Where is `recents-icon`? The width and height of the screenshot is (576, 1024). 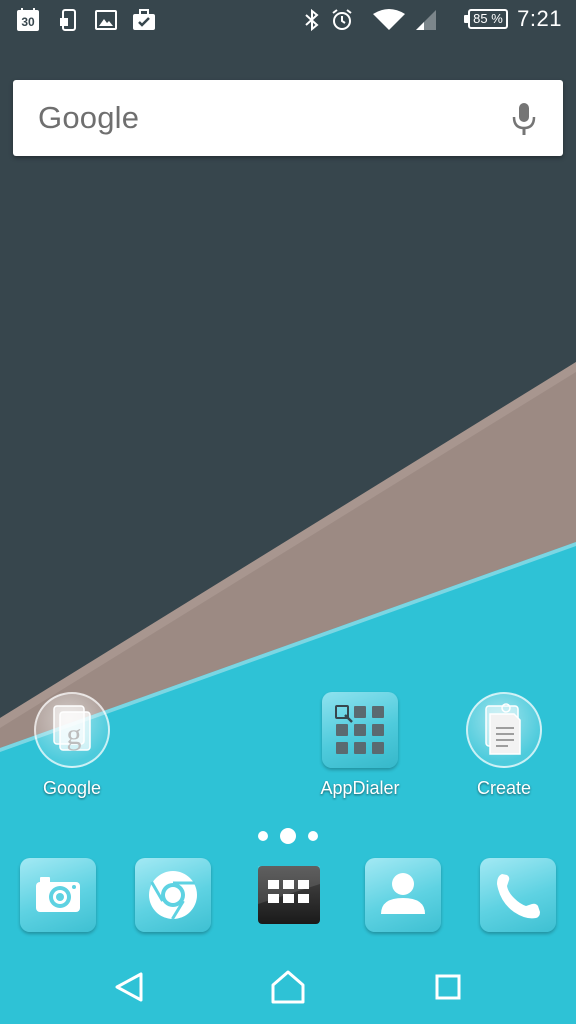
recents-icon is located at coordinates (448, 987).